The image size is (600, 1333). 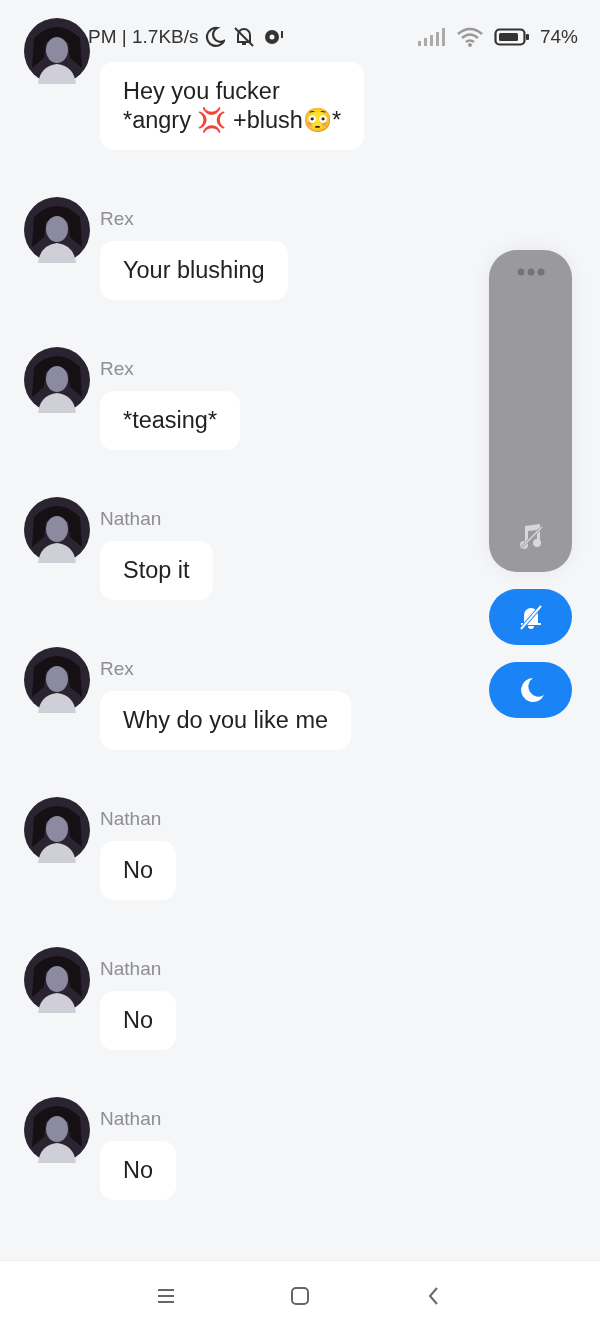 I want to click on message-bubble: Why do you like me, so click(x=226, y=720).